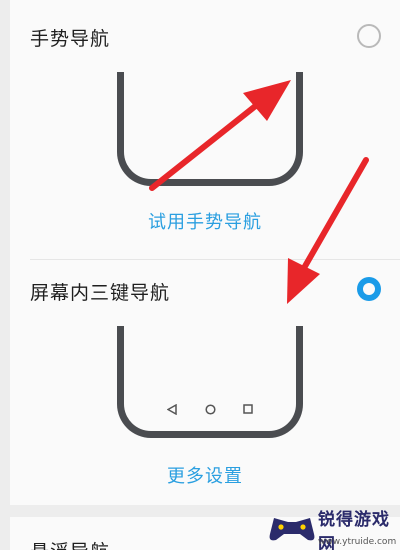  I want to click on home-circle-icon, so click(210, 409).